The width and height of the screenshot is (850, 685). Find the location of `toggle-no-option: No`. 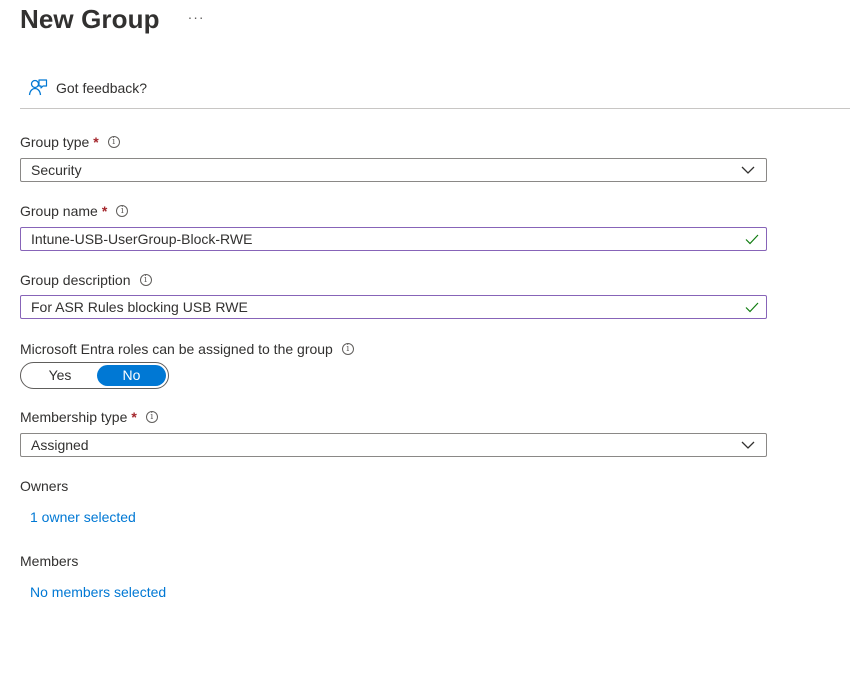

toggle-no-option: No is located at coordinates (131, 375).